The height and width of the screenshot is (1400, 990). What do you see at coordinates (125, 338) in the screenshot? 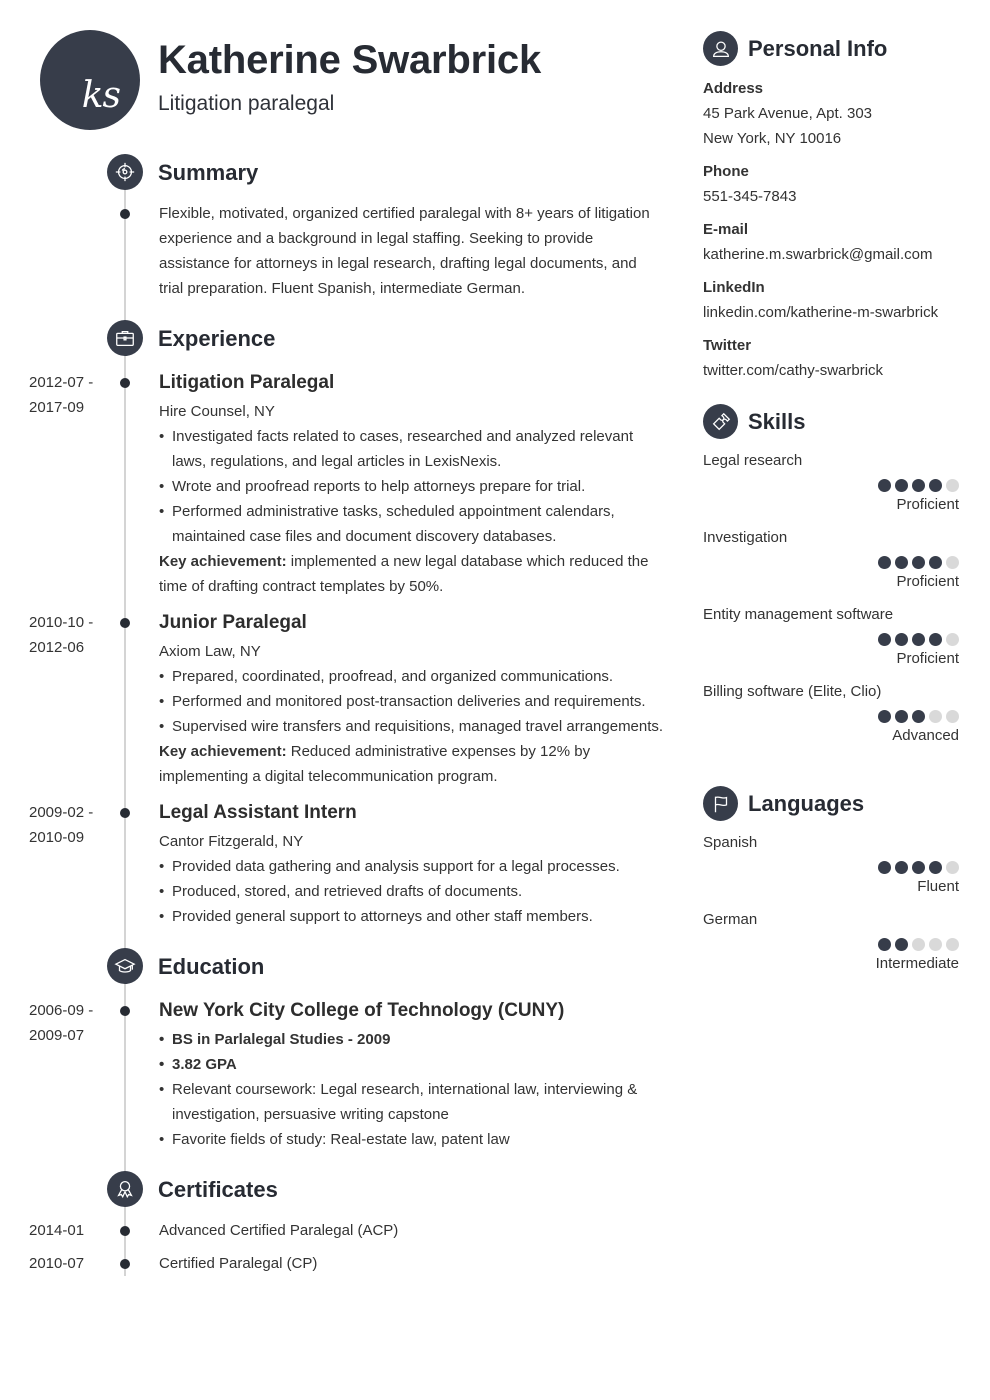
I see `briefcase-icon` at bounding box center [125, 338].